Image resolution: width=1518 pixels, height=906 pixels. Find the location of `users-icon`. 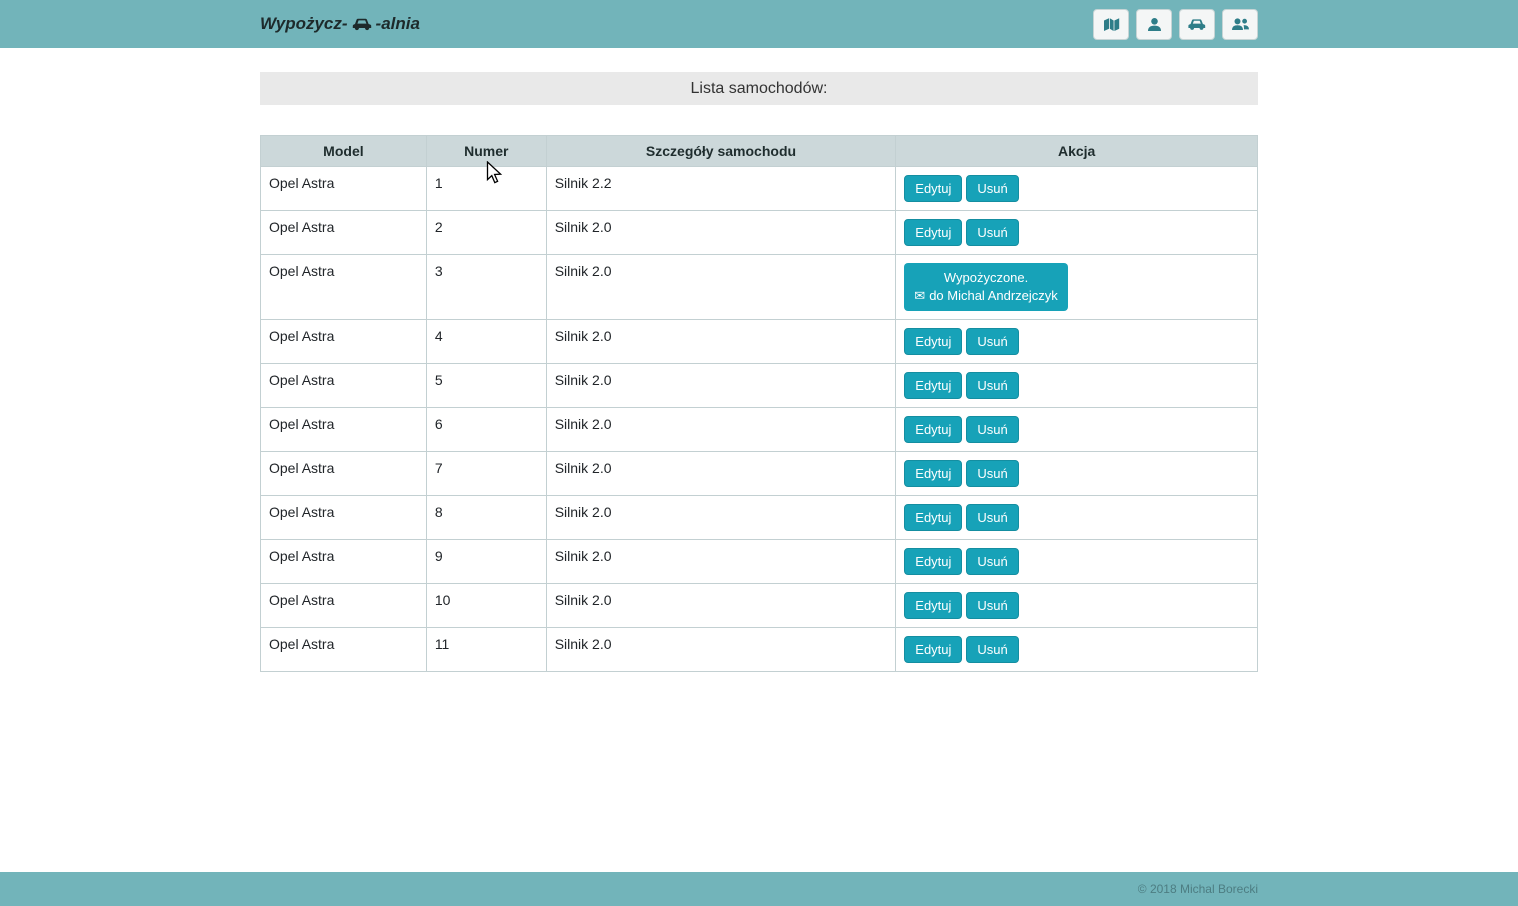

users-icon is located at coordinates (1240, 24).